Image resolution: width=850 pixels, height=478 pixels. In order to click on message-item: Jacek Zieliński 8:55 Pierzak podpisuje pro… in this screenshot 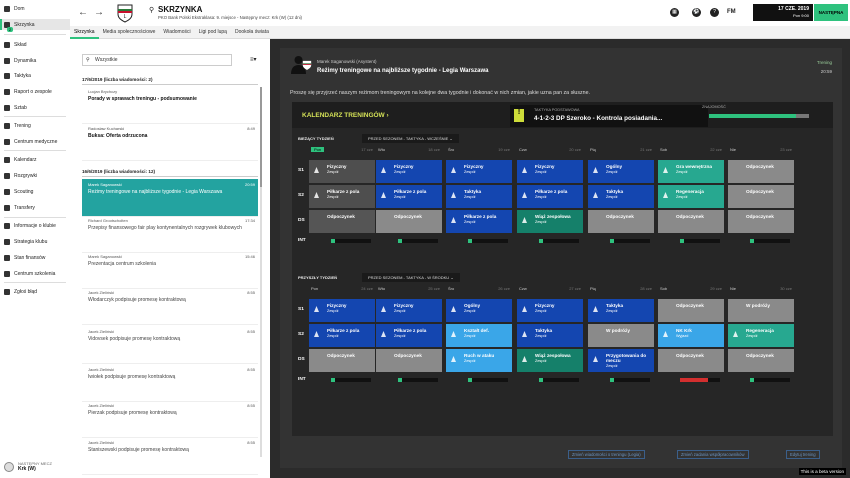, I will do `click(170, 419)`.